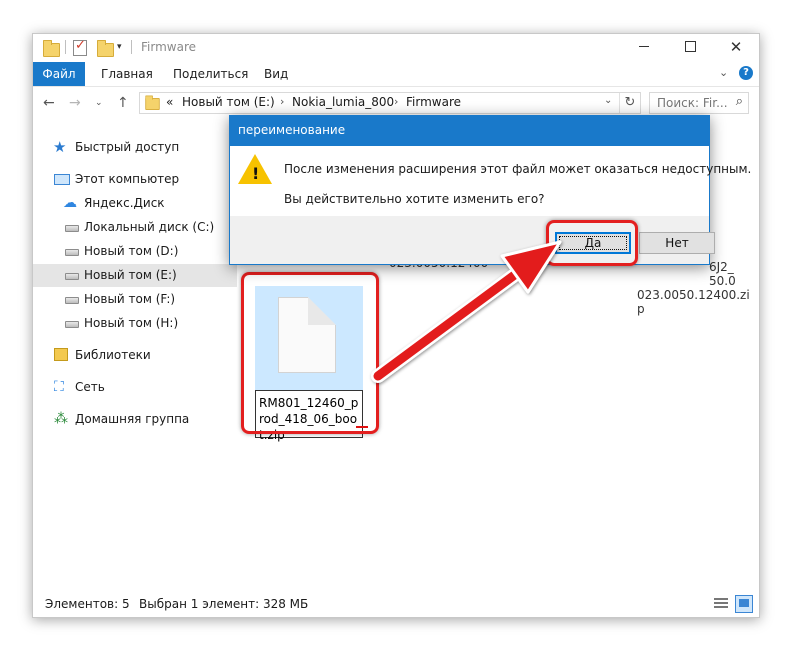 The image size is (790, 647). Describe the element at coordinates (721, 267) in the screenshot. I see `file-label-line: 6J2_` at that location.